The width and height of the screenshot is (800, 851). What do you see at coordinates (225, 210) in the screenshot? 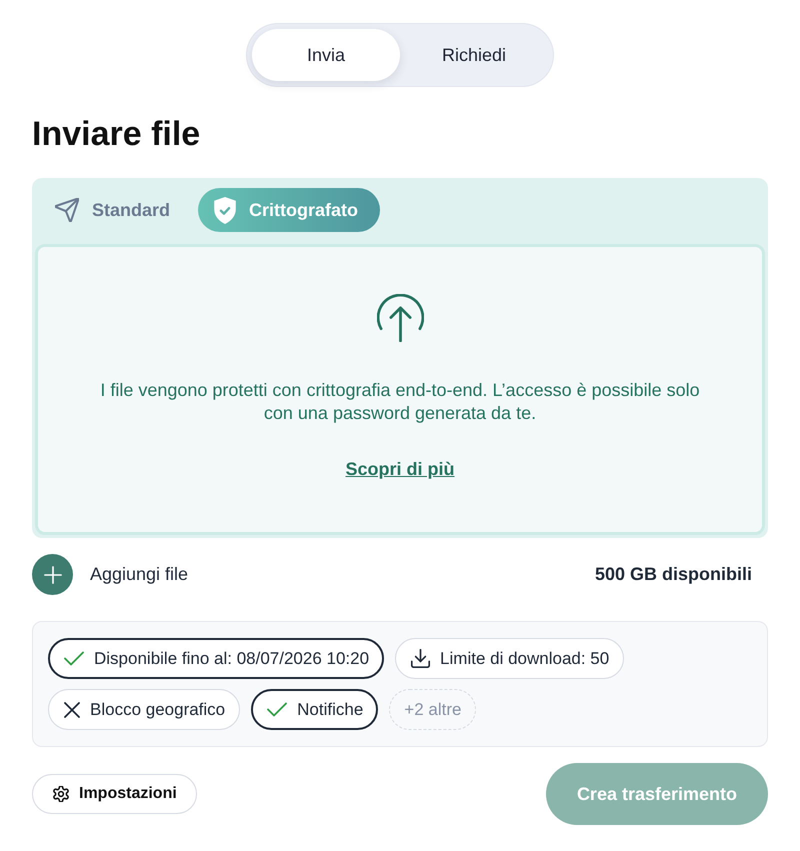
I see `shield-check-icon` at bounding box center [225, 210].